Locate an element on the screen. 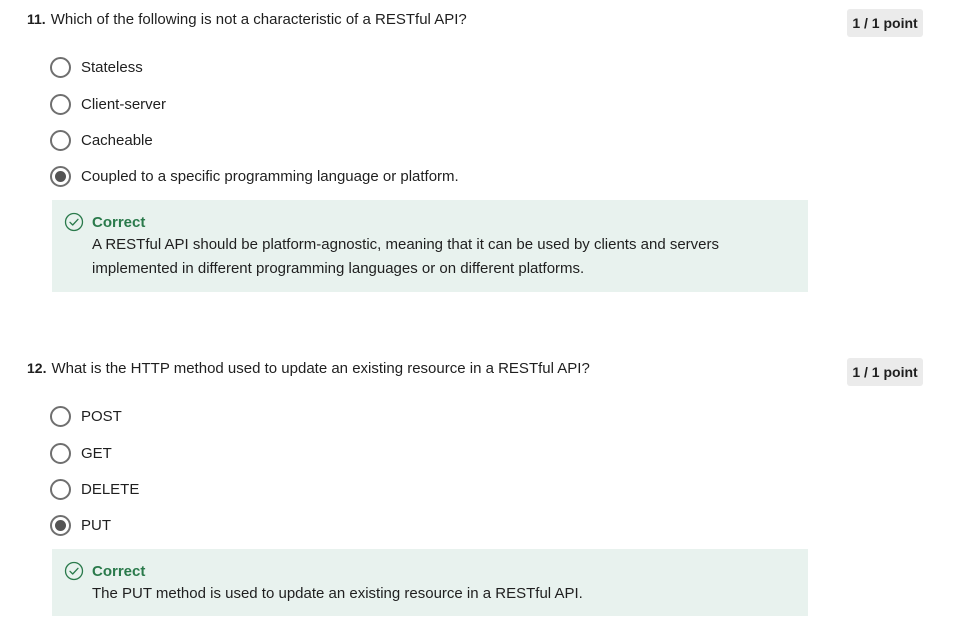 This screenshot has width=957, height=636. option-put: PUT is located at coordinates (80, 525).